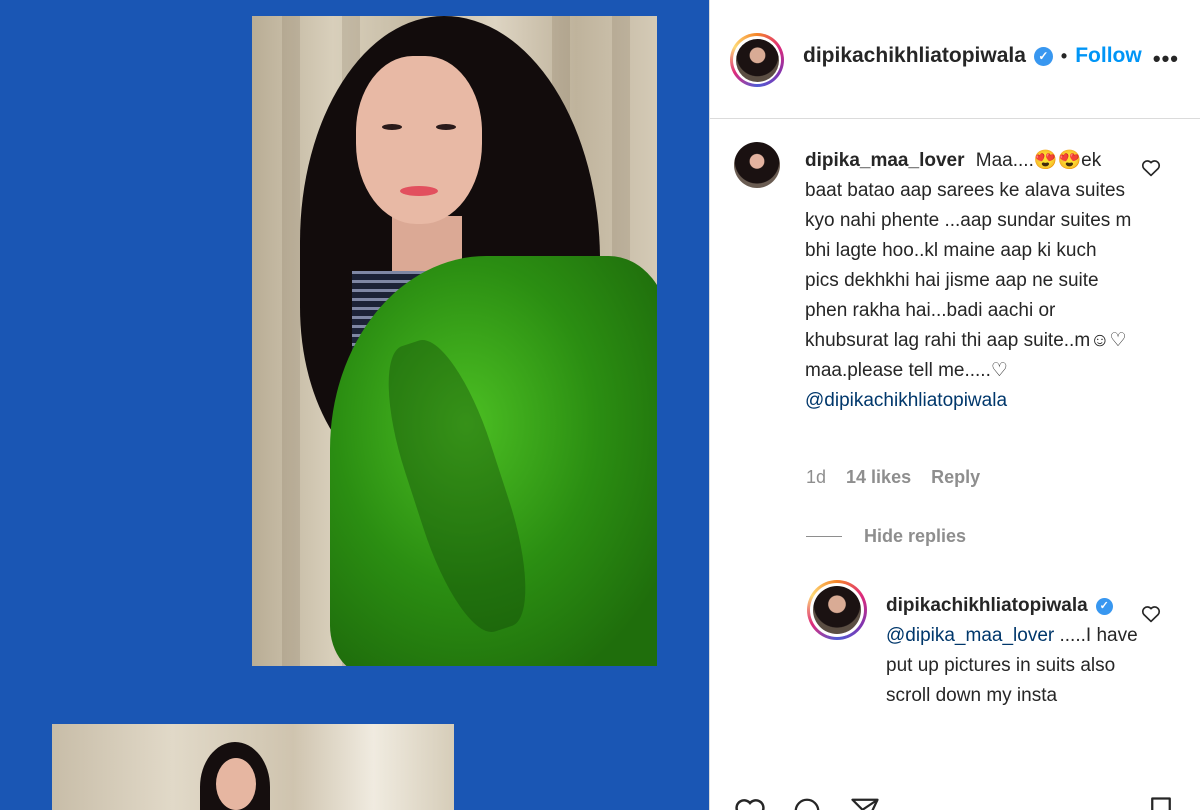  What do you see at coordinates (955, 477) in the screenshot?
I see `reply-button: Reply` at bounding box center [955, 477].